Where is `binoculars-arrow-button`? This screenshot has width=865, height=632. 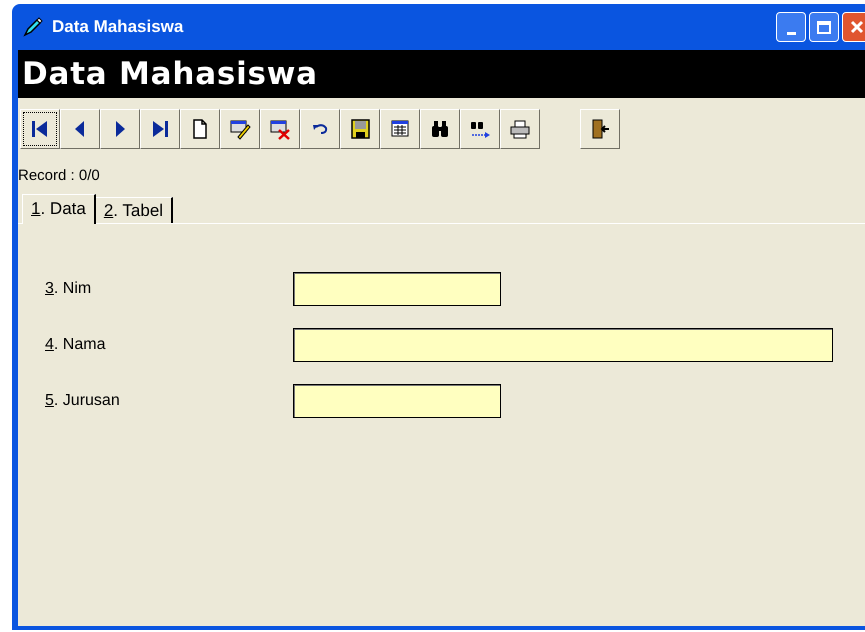
binoculars-arrow-button is located at coordinates (480, 129).